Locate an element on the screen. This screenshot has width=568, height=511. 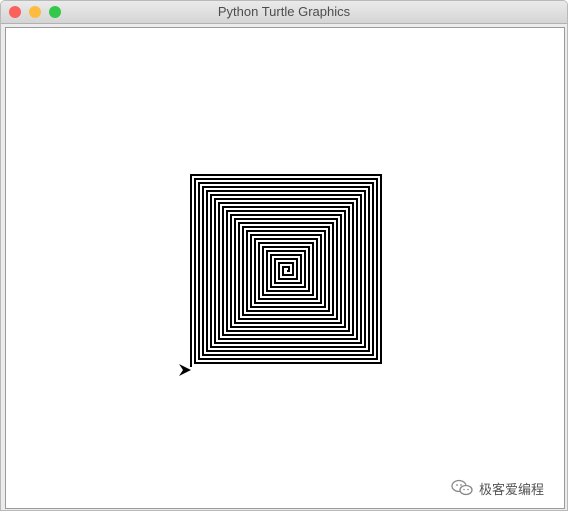
window-title: Python Turtle Graphics is located at coordinates (284, 11).